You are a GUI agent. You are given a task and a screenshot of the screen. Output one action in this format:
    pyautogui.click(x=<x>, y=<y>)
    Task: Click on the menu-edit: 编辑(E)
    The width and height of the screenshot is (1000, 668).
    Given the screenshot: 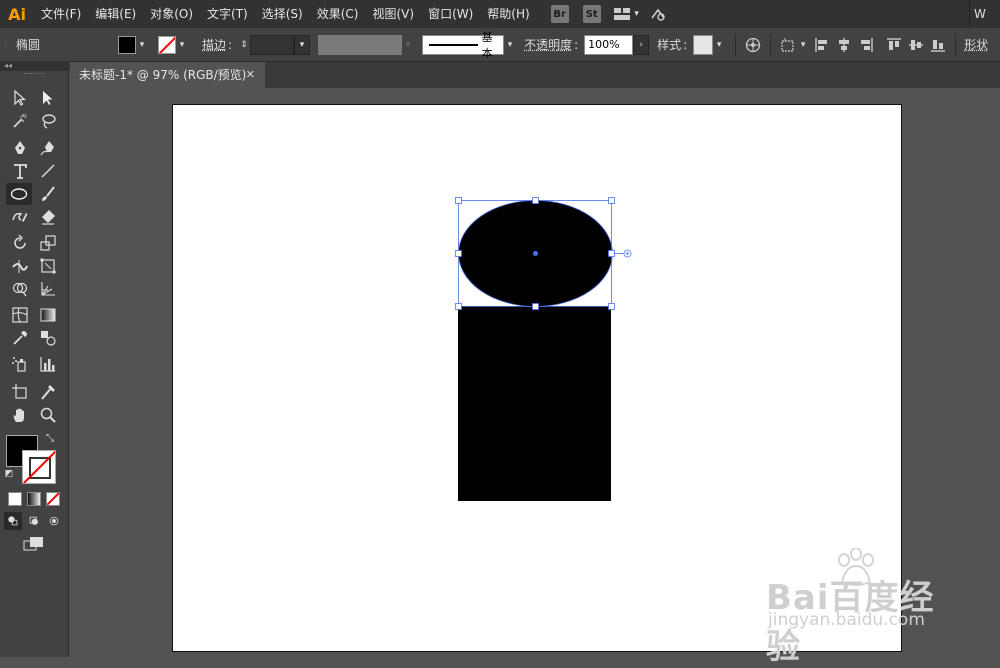 What is the action you would take?
    pyautogui.click(x=115, y=14)
    